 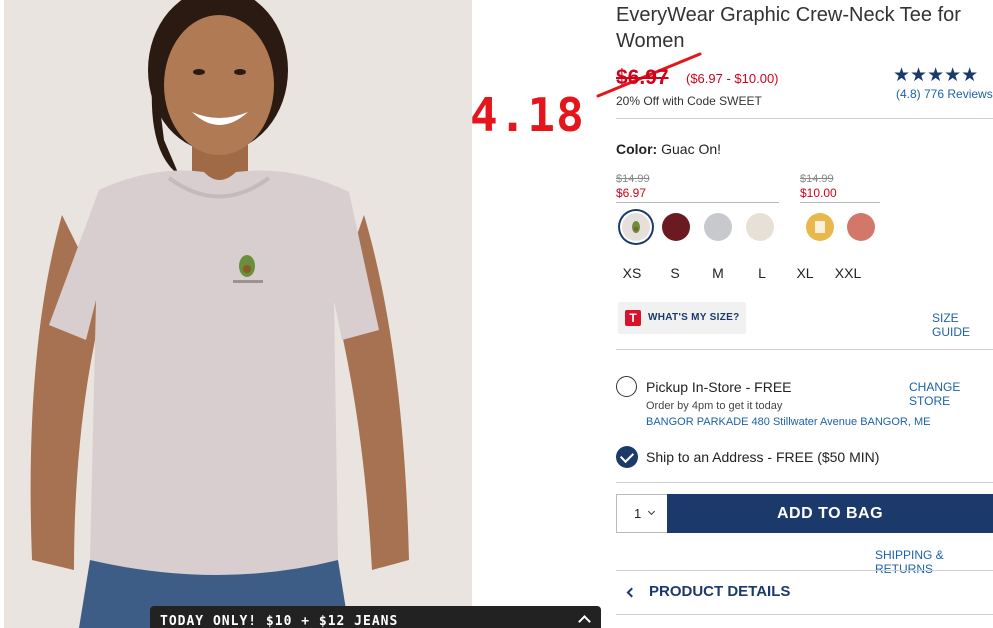 I want to click on shipping-returns-link: SHIPPING & RETURNS, so click(x=934, y=562).